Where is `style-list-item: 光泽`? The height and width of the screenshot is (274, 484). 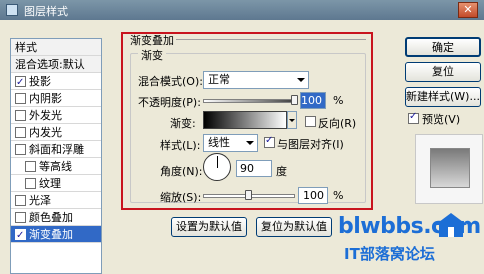
style-list-item: 光泽 is located at coordinates (56, 200).